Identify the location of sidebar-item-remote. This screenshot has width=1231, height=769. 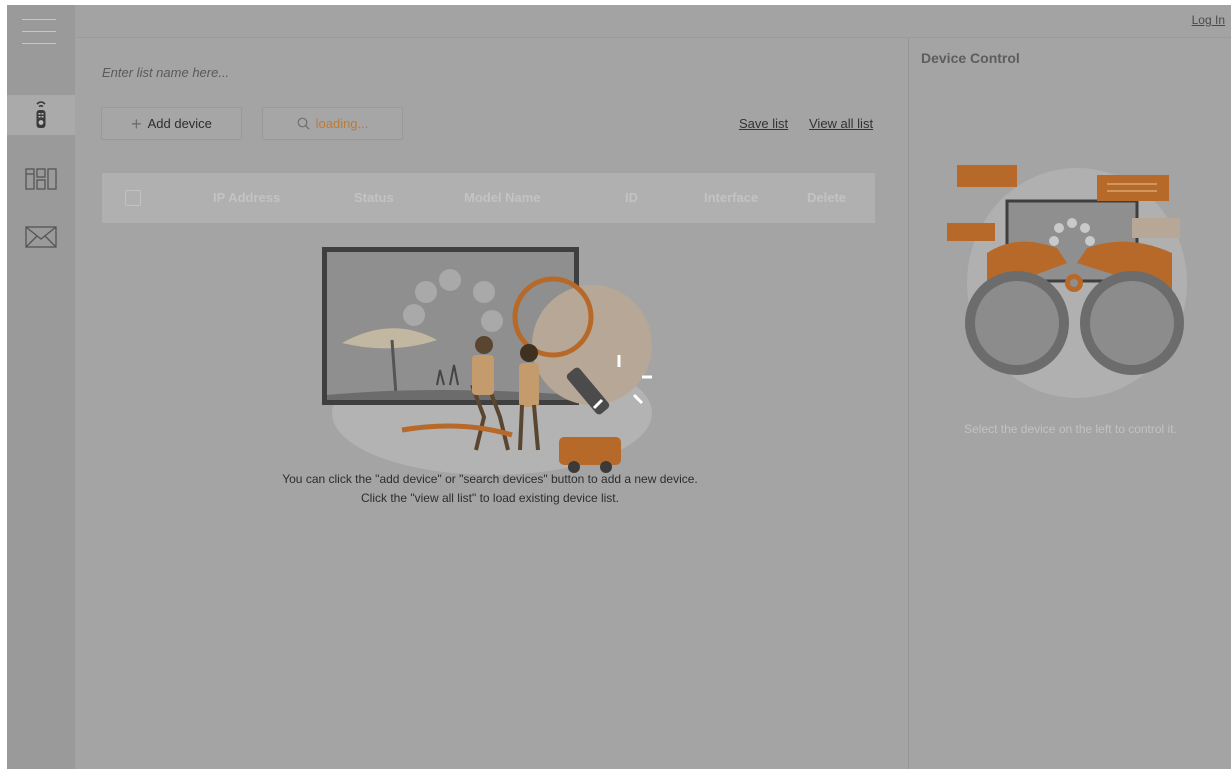
(41, 115).